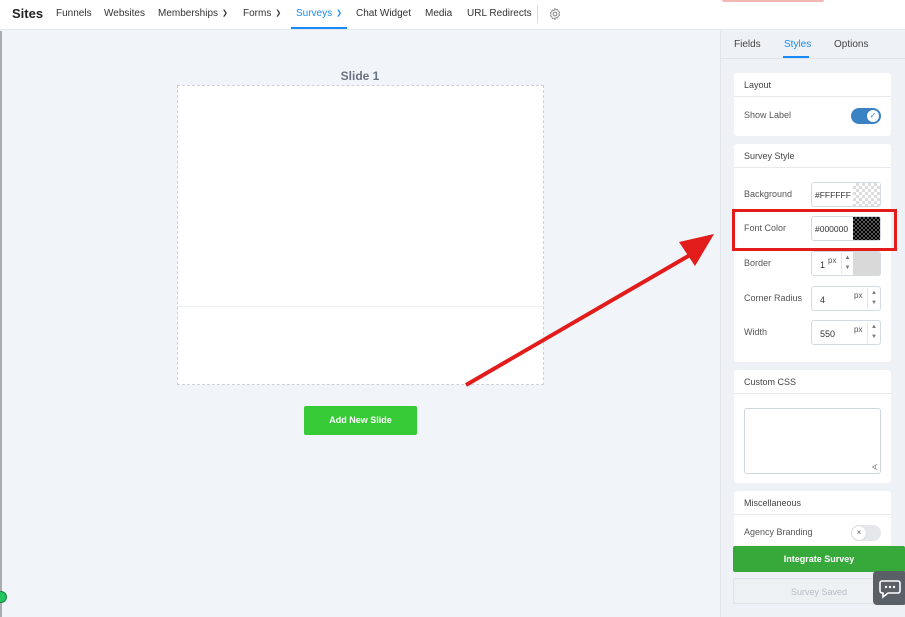 This screenshot has width=905, height=617. What do you see at coordinates (262, 13) in the screenshot?
I see `nav-forms: Forms ❯` at bounding box center [262, 13].